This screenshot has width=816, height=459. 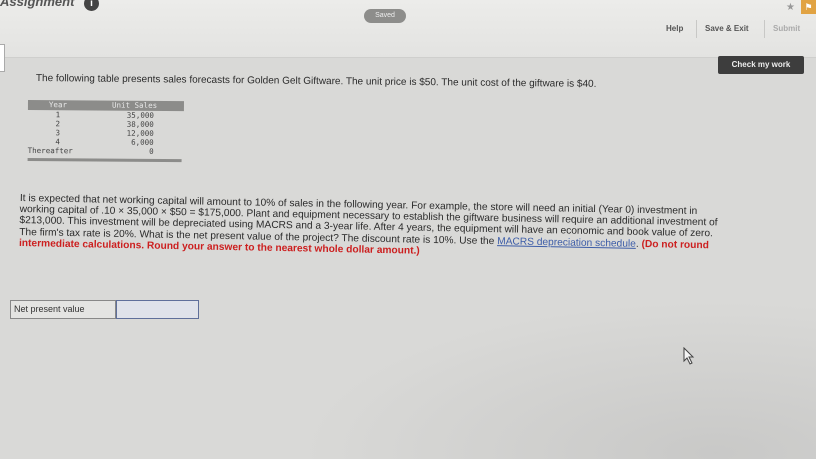 What do you see at coordinates (63, 309) in the screenshot?
I see `net-present-value-label: Net present value` at bounding box center [63, 309].